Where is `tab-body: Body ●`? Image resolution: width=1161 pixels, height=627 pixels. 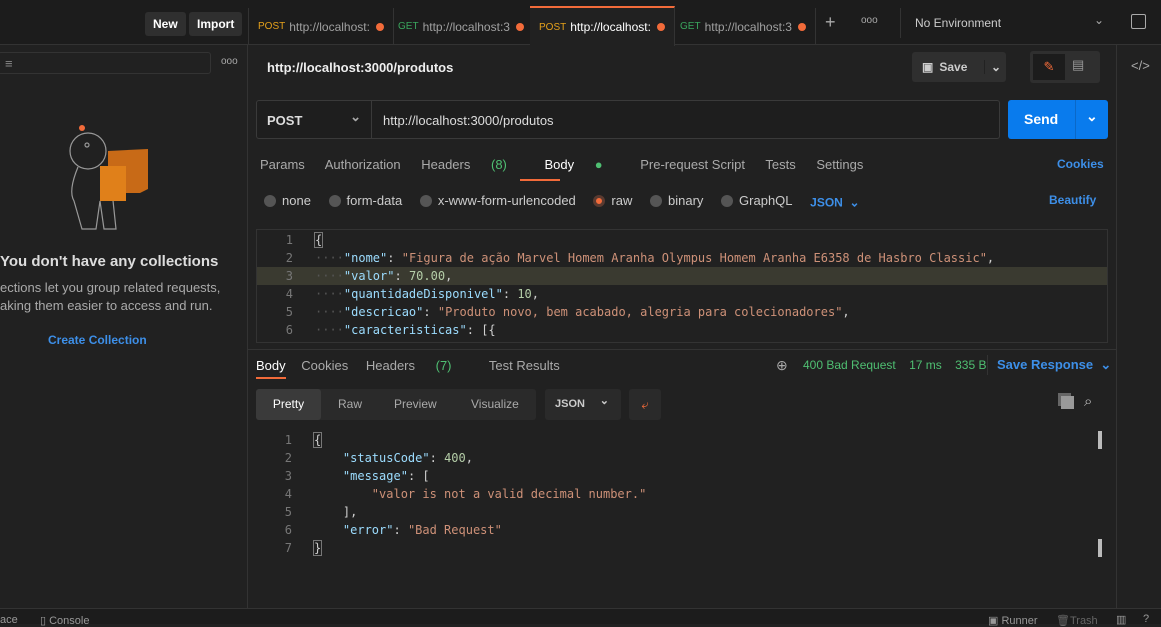
tab-body: Body ● is located at coordinates (582, 164).